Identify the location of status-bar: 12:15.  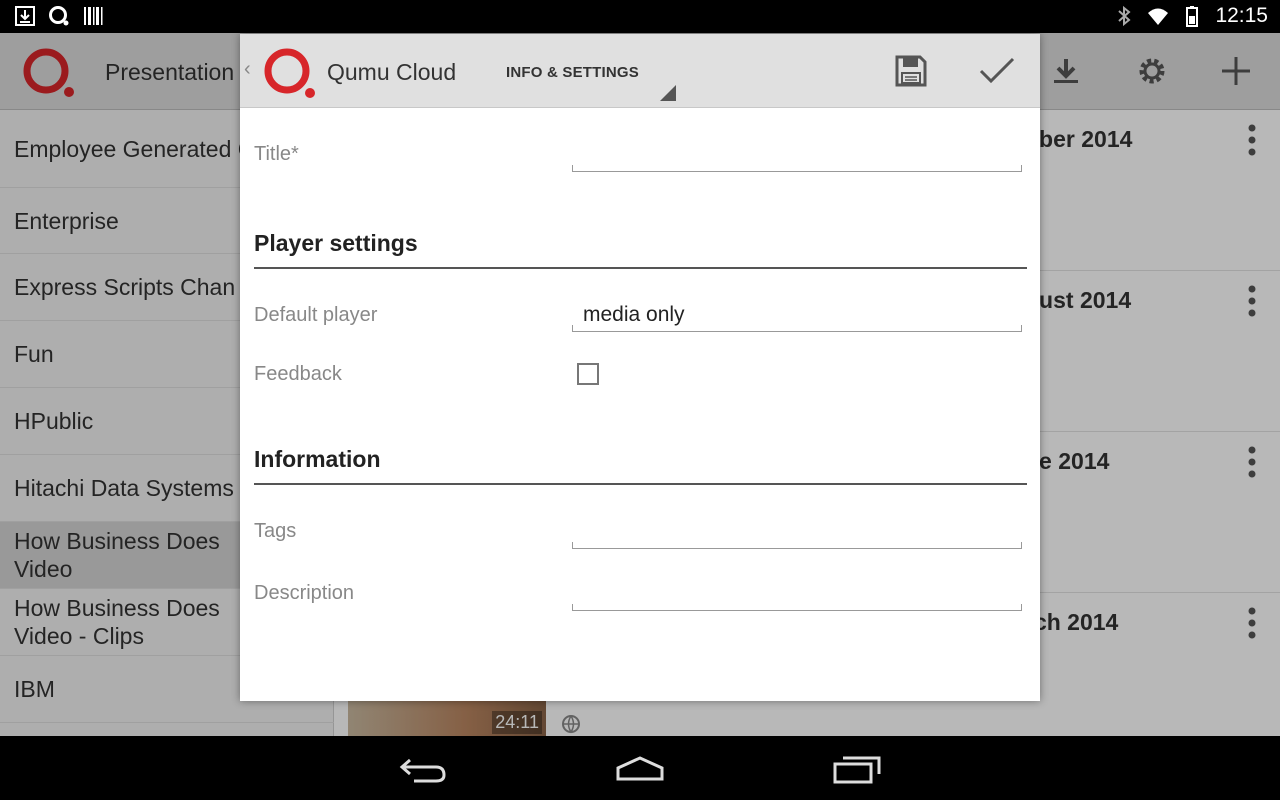
(640, 16).